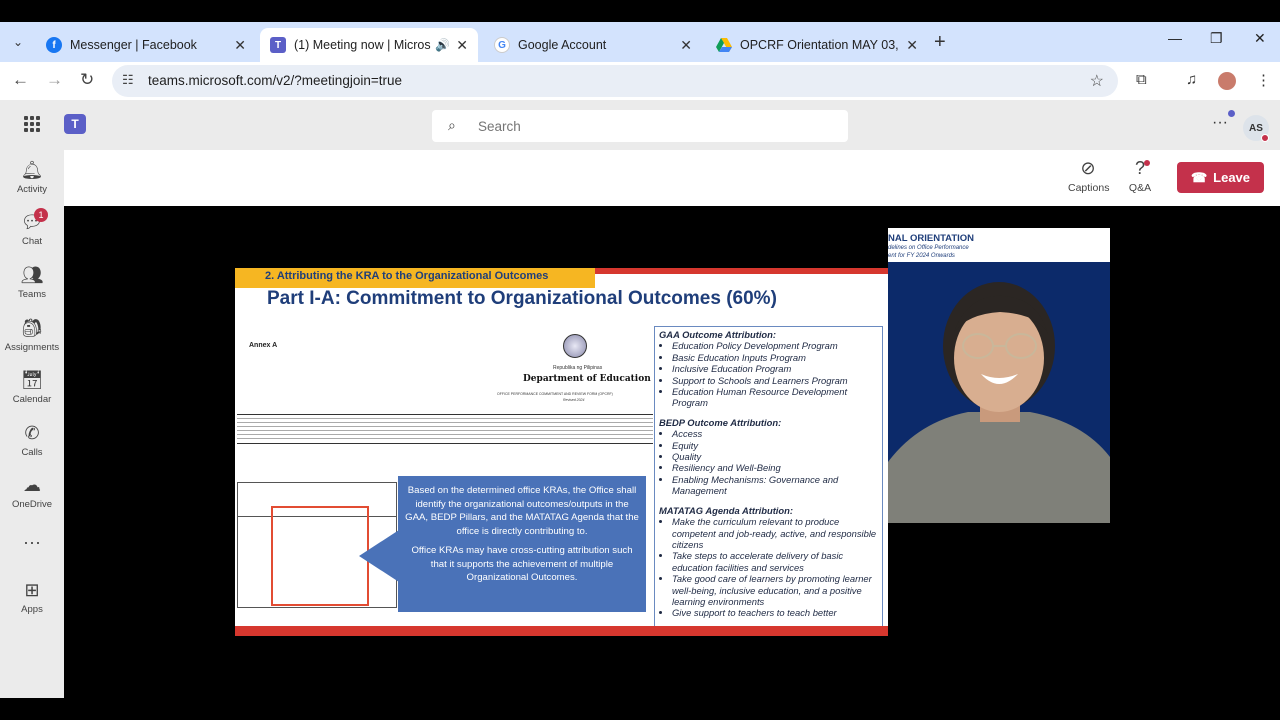 The height and width of the screenshot is (720, 1280). Describe the element at coordinates (775, 368) in the screenshot. I see `list-item: Inclusive Education Program` at that location.